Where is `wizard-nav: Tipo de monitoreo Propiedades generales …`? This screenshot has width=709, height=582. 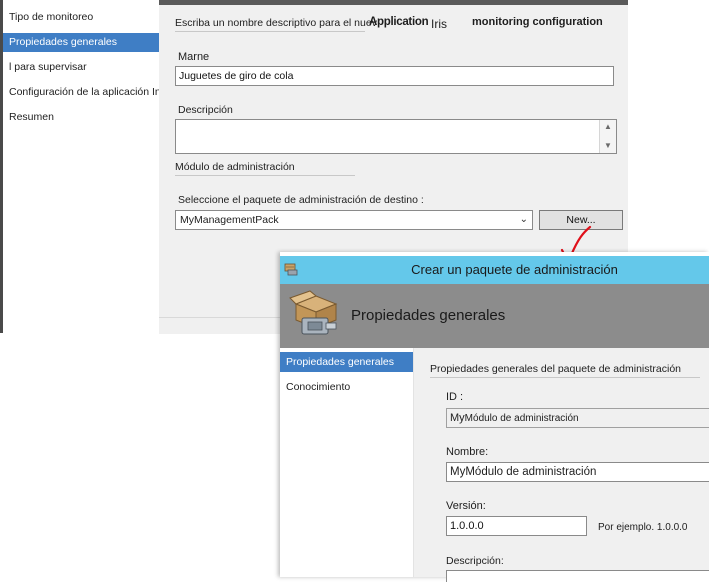
wizard-nav: Tipo de monitoreo Propiedades generales … is located at coordinates (95, 70).